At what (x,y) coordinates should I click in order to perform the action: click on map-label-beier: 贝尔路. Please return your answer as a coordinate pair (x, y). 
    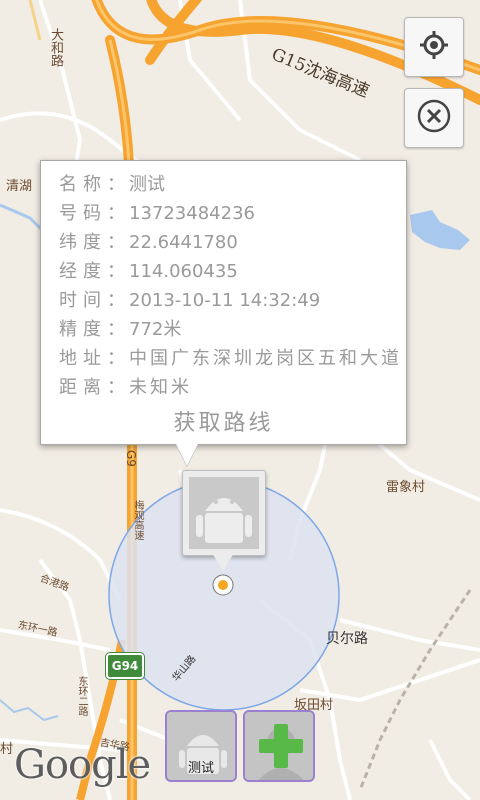
    Looking at the image, I should click on (347, 639).